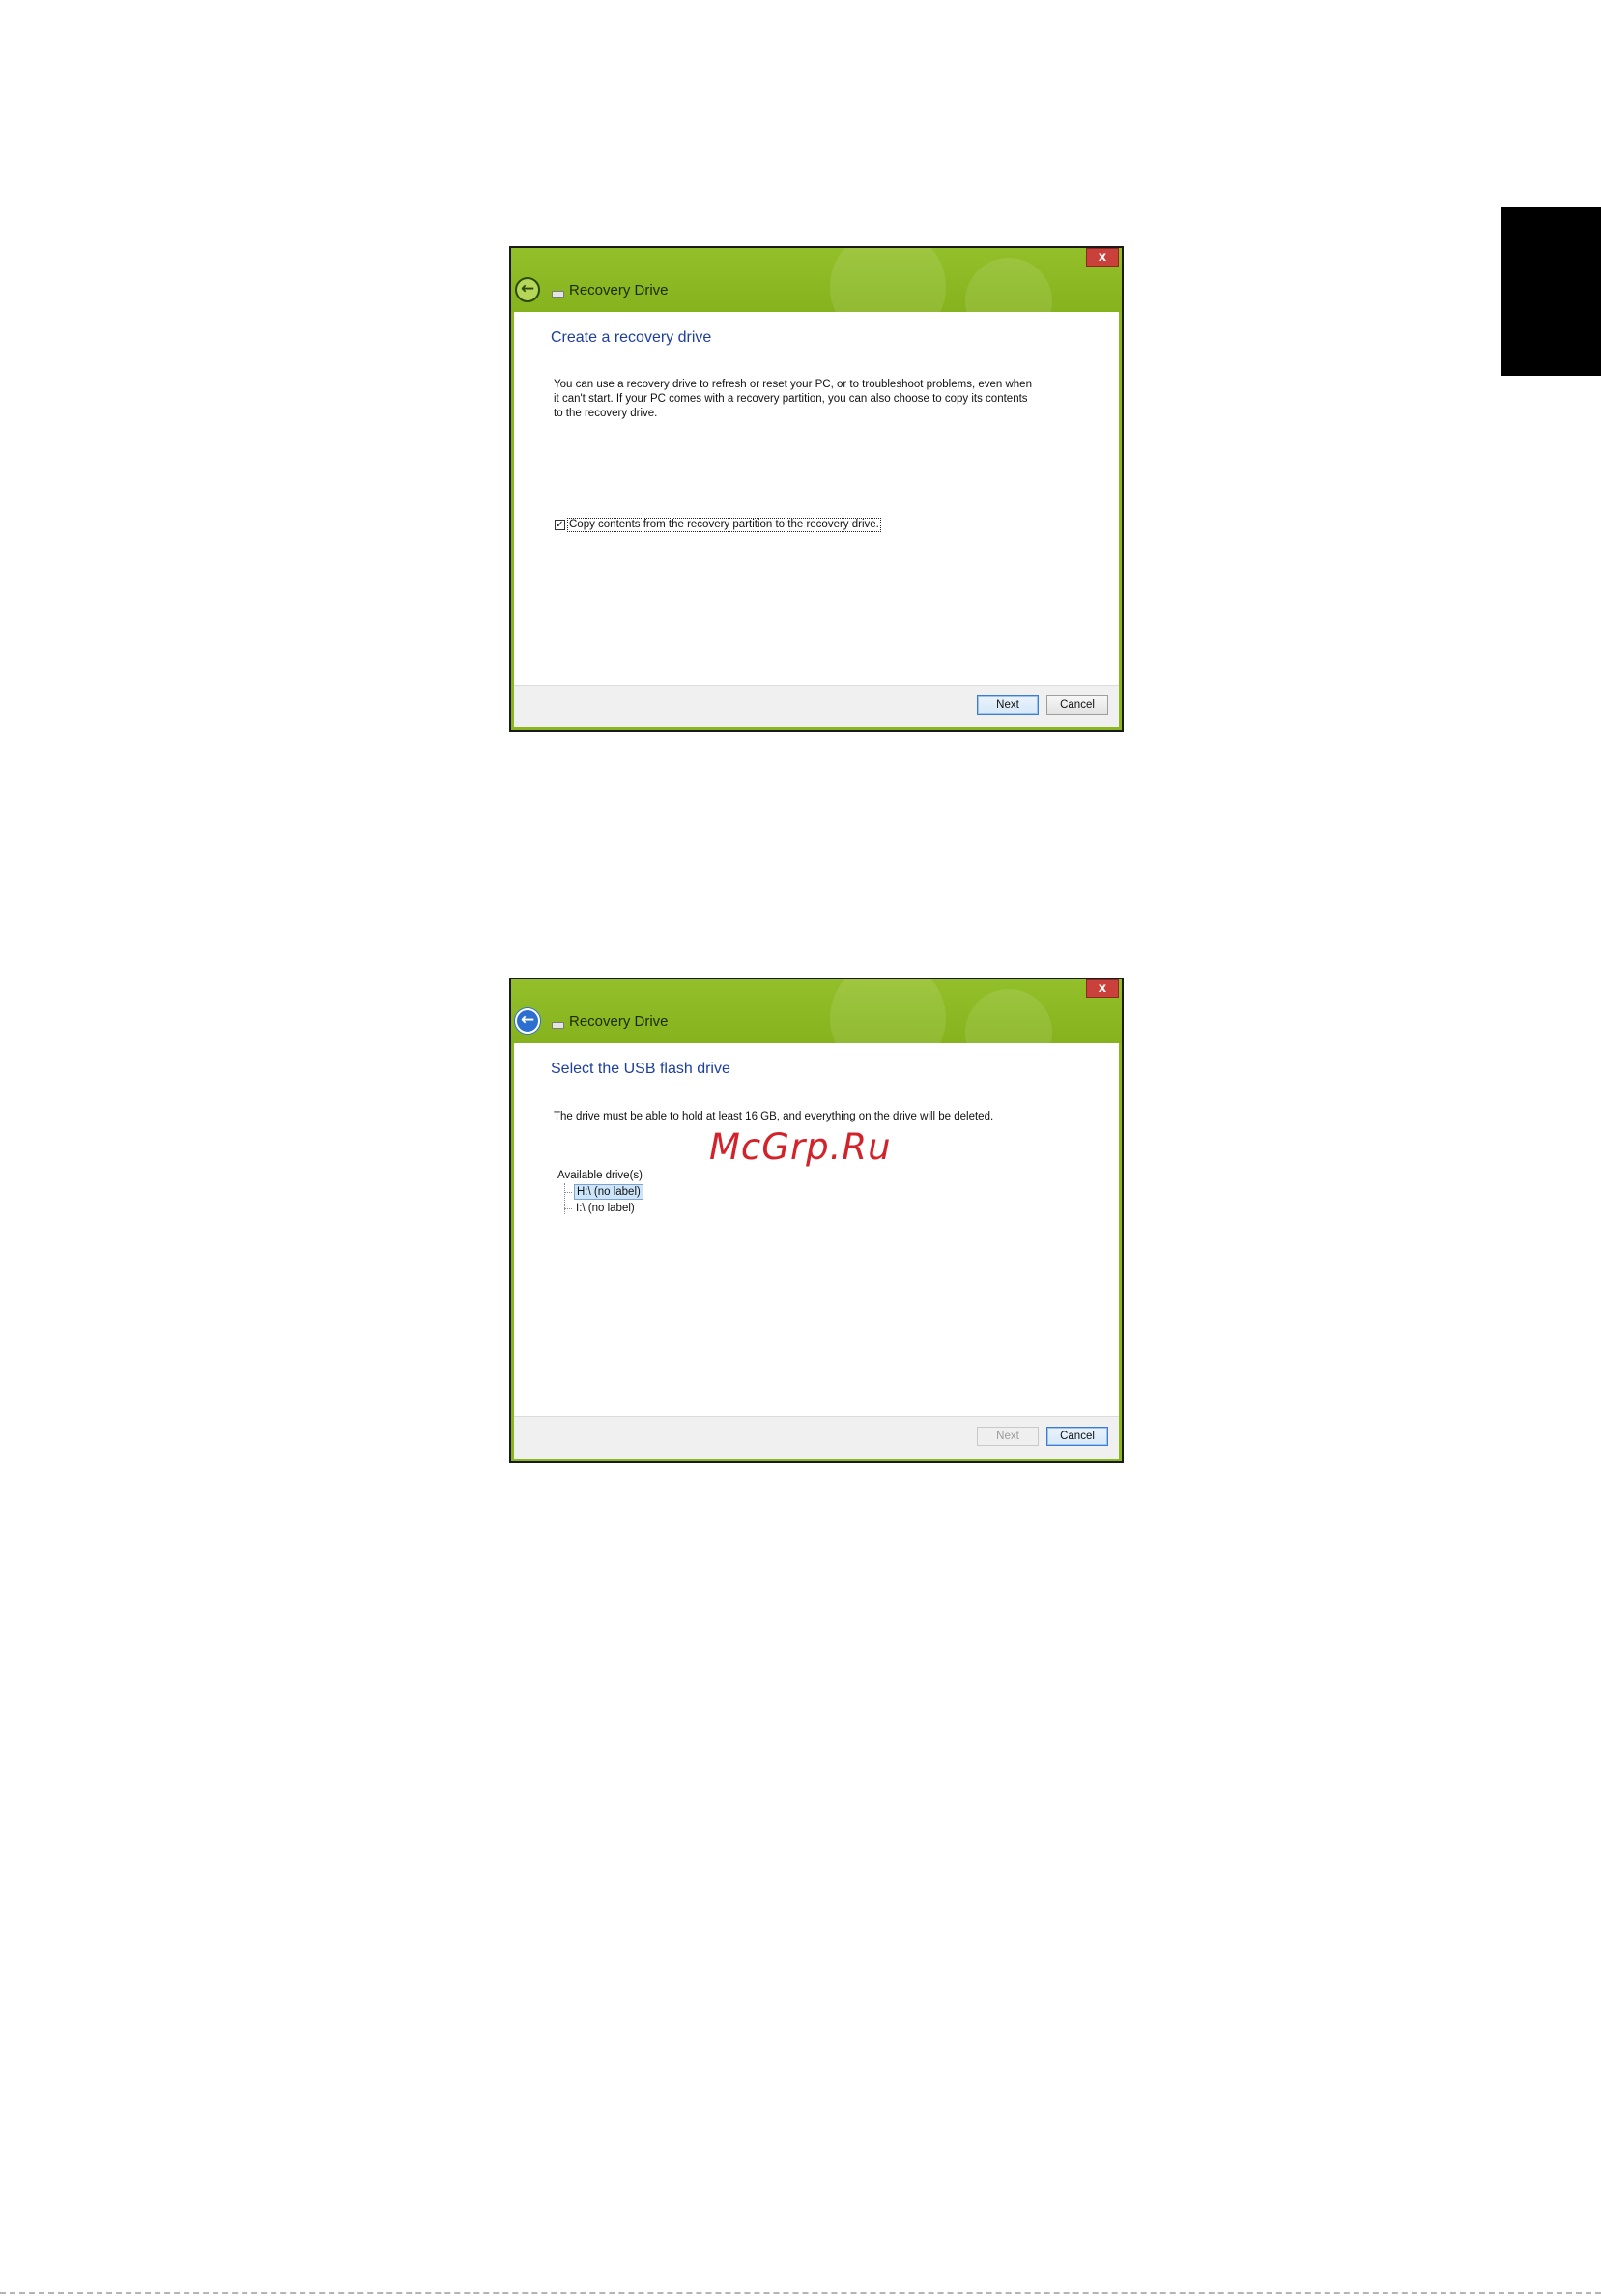 This screenshot has width=1601, height=2296. I want to click on description-line: to the recovery drive., so click(606, 413).